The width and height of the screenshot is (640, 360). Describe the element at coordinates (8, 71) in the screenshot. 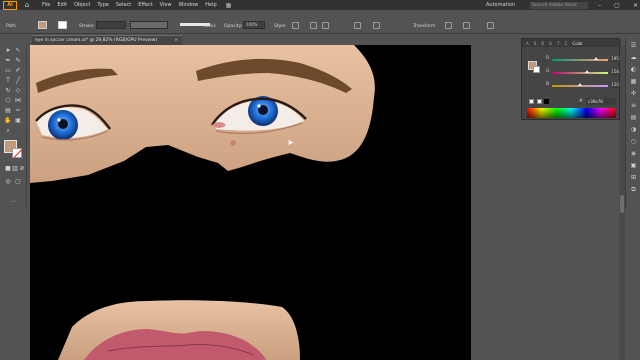

I see `rectangle-tool-icon: ▭` at that location.